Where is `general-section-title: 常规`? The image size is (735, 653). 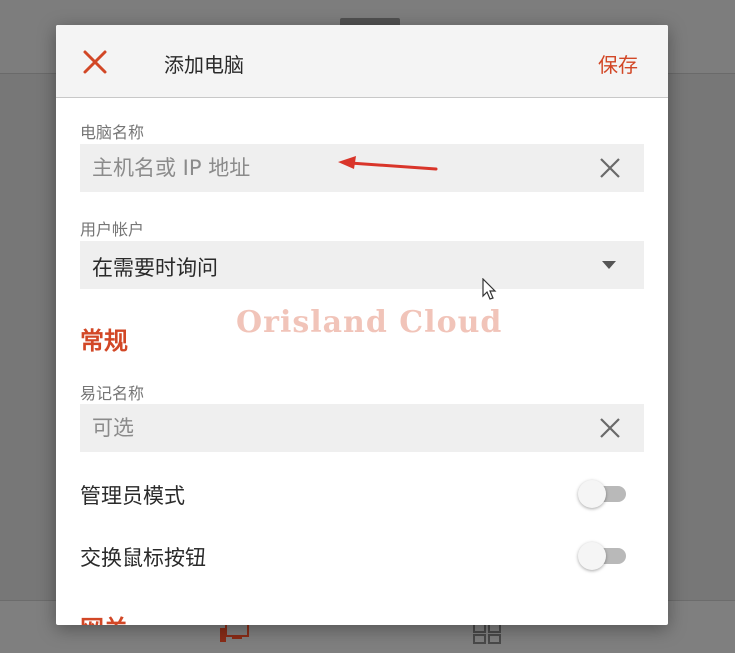 general-section-title: 常规 is located at coordinates (104, 341).